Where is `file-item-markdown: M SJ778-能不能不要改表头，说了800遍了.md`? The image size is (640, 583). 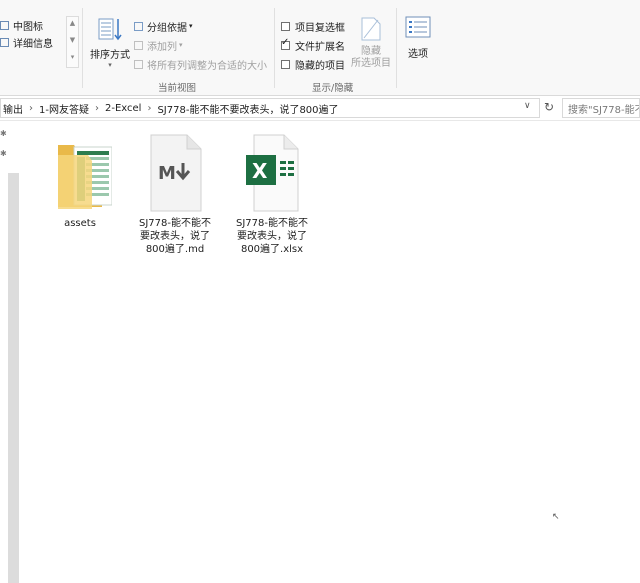
file-item-markdown: M SJ778-能不能不要改表头，说了800遍了.md is located at coordinates (175, 194).